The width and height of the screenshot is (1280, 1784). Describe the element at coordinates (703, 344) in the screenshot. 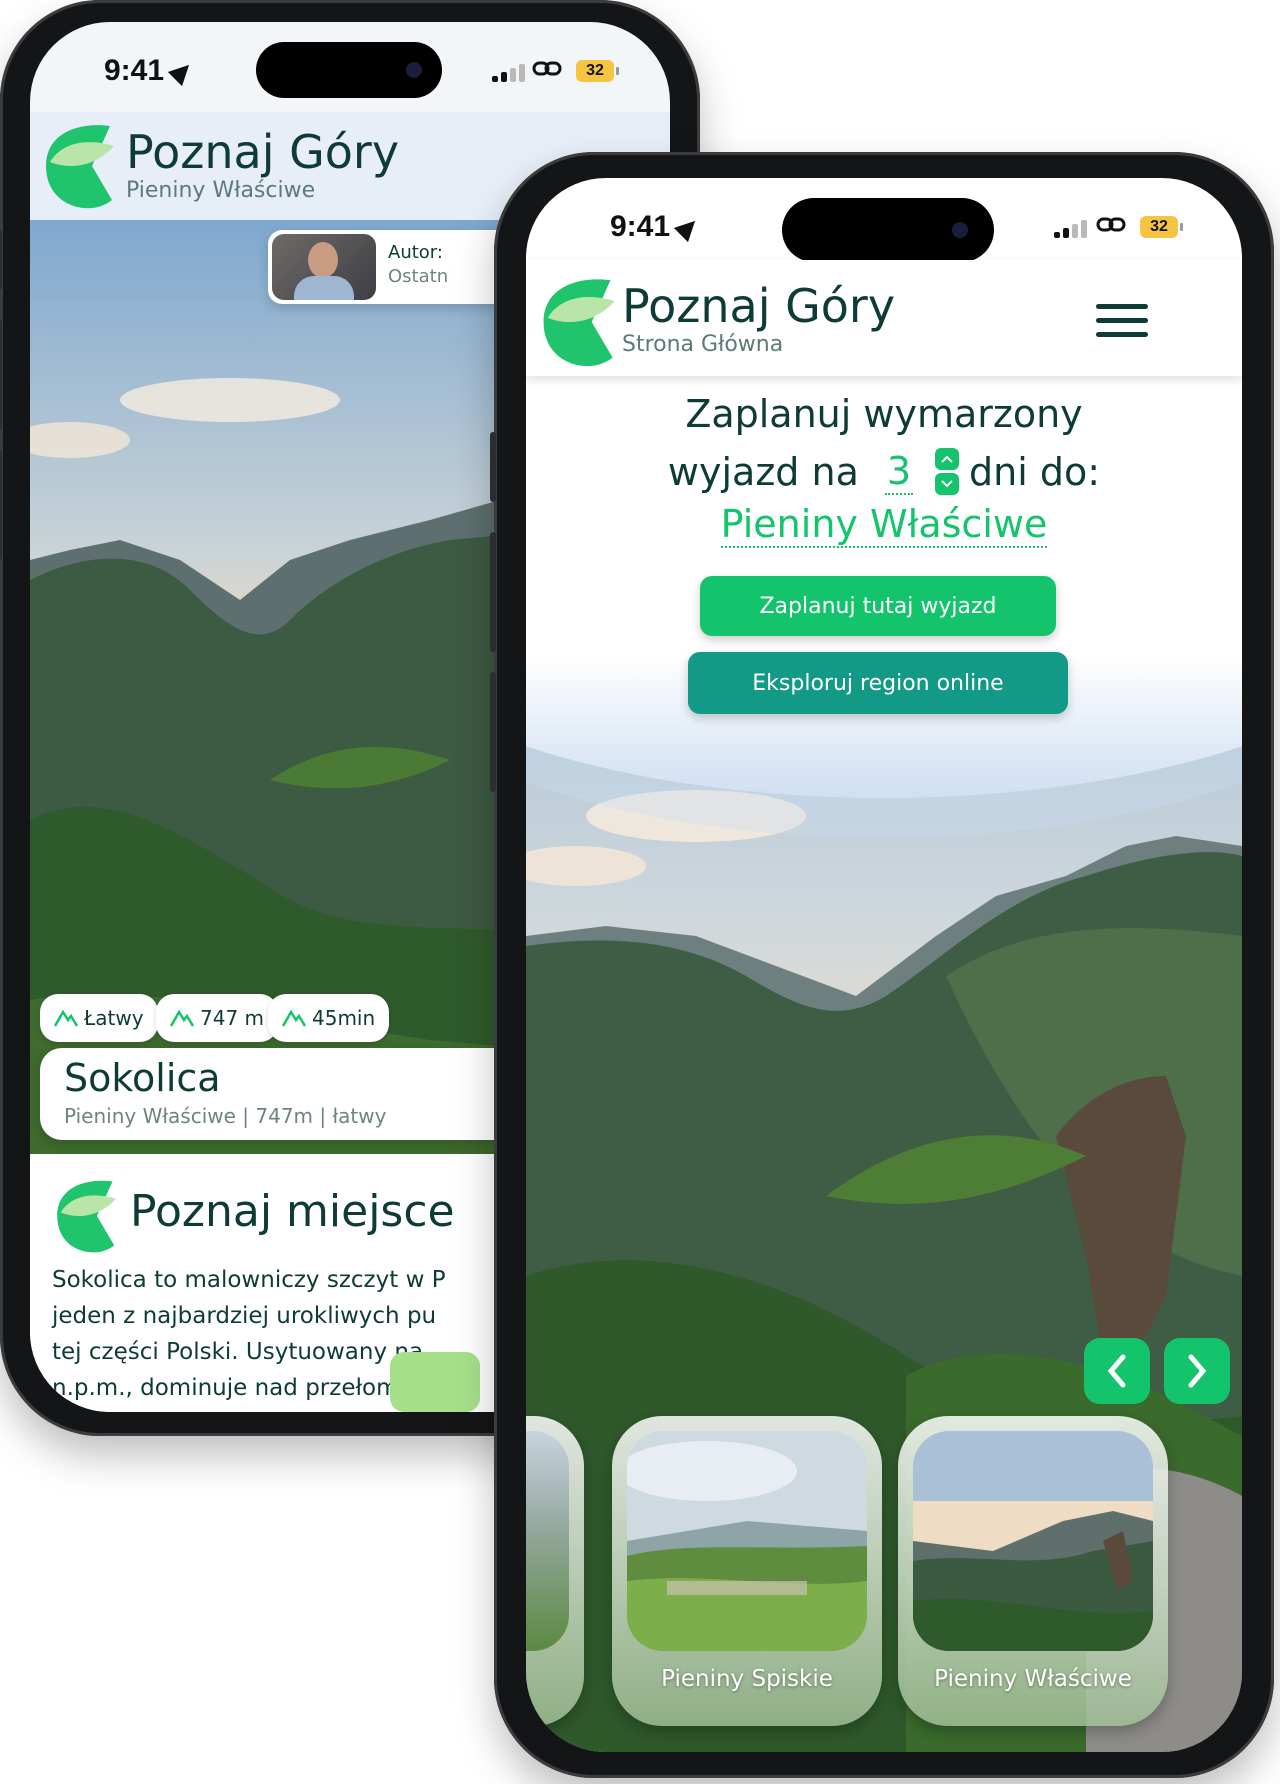

I see `app-subtitle: Strona Główna` at that location.